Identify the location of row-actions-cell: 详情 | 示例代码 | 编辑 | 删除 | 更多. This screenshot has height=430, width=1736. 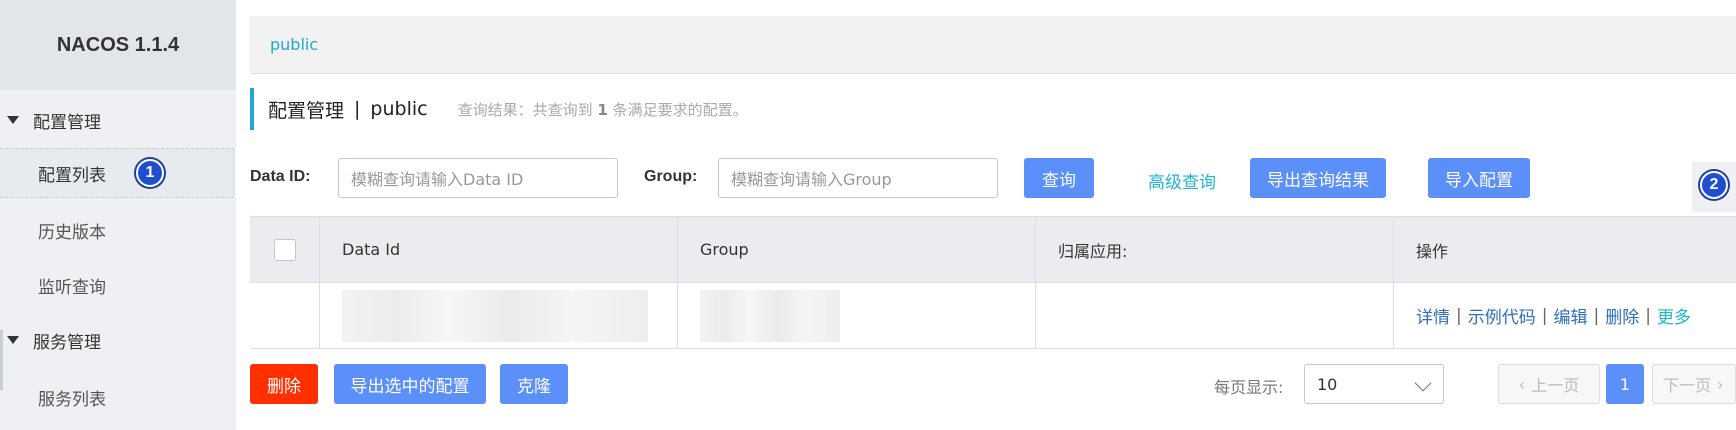
(1565, 315).